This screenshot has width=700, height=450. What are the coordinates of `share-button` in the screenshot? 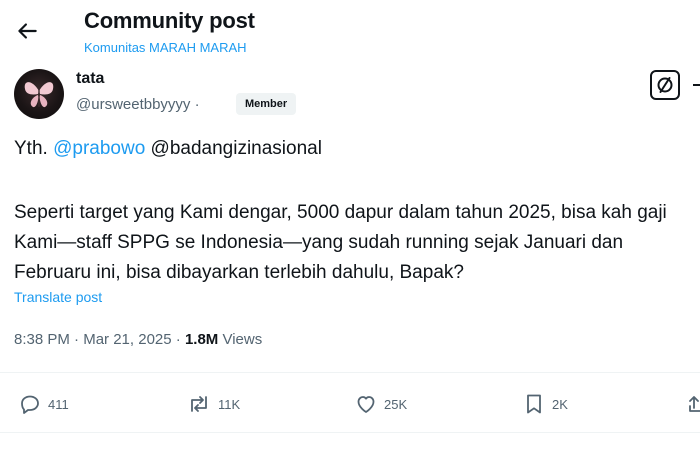 It's located at (694, 404).